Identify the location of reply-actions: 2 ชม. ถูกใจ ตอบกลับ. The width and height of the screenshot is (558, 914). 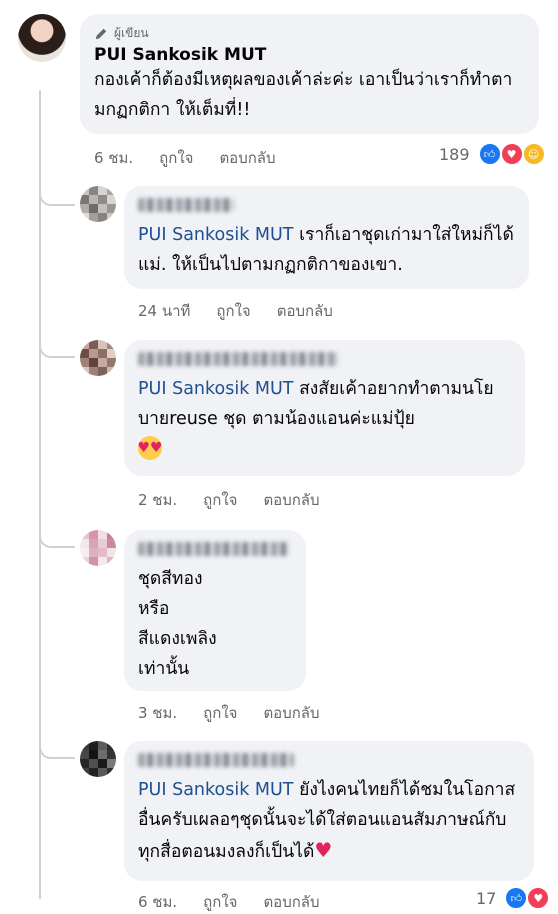
(229, 500).